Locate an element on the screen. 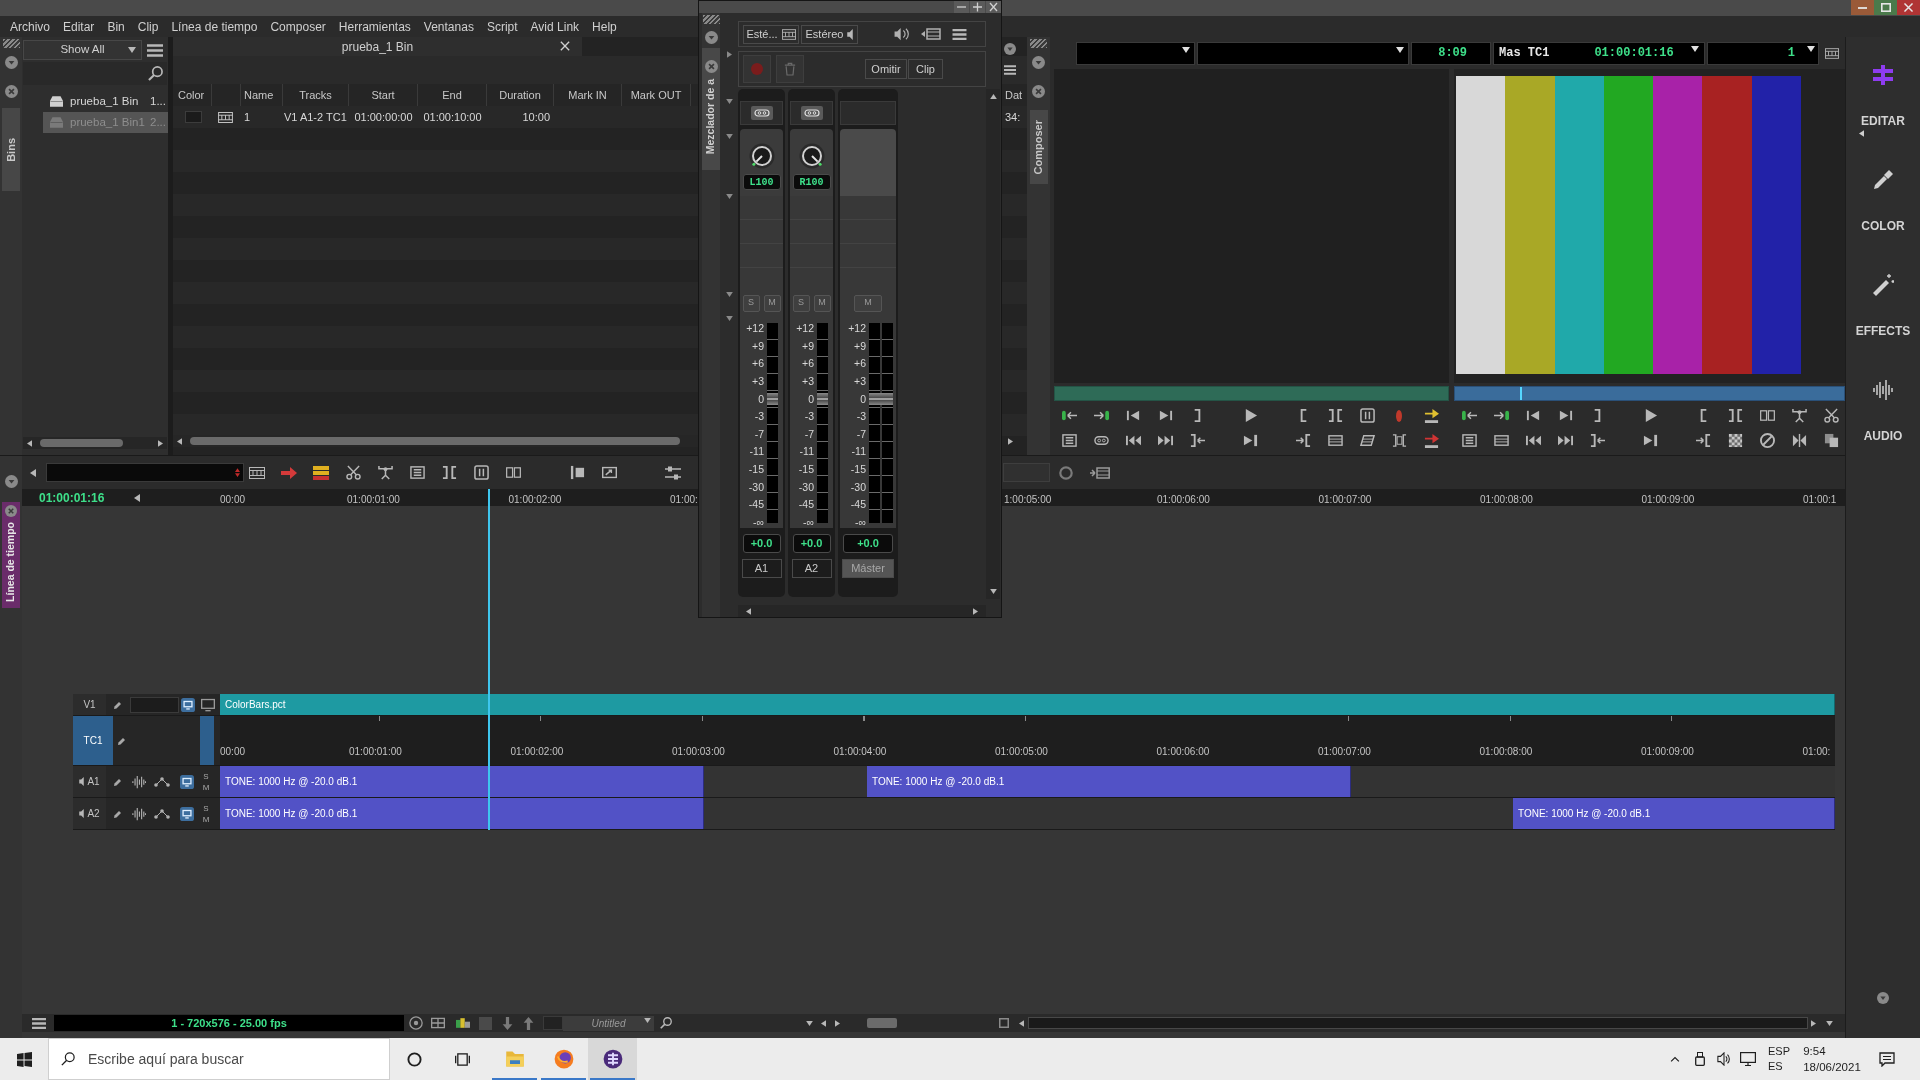  position-indicator is located at coordinates (1520, 393).